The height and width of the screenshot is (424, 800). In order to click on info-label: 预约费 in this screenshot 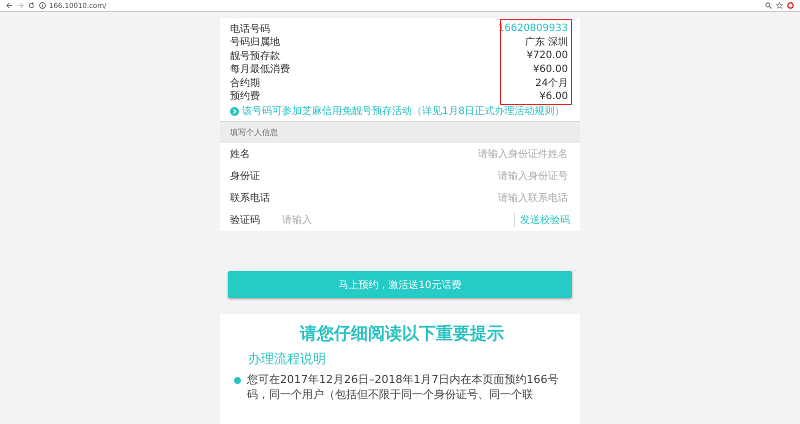, I will do `click(245, 97)`.